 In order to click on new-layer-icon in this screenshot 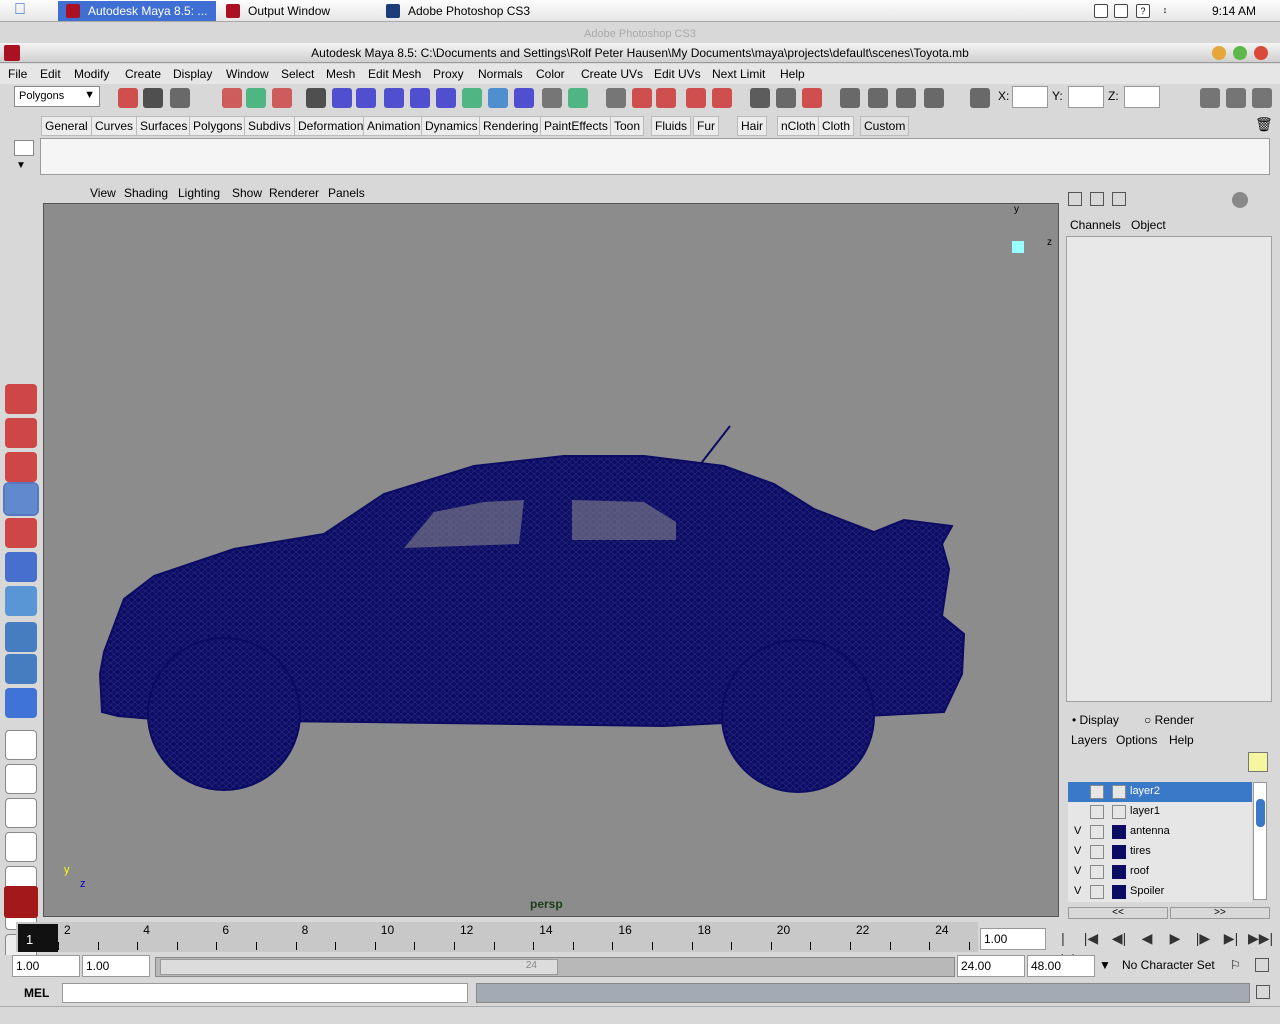, I will do `click(1258, 762)`.